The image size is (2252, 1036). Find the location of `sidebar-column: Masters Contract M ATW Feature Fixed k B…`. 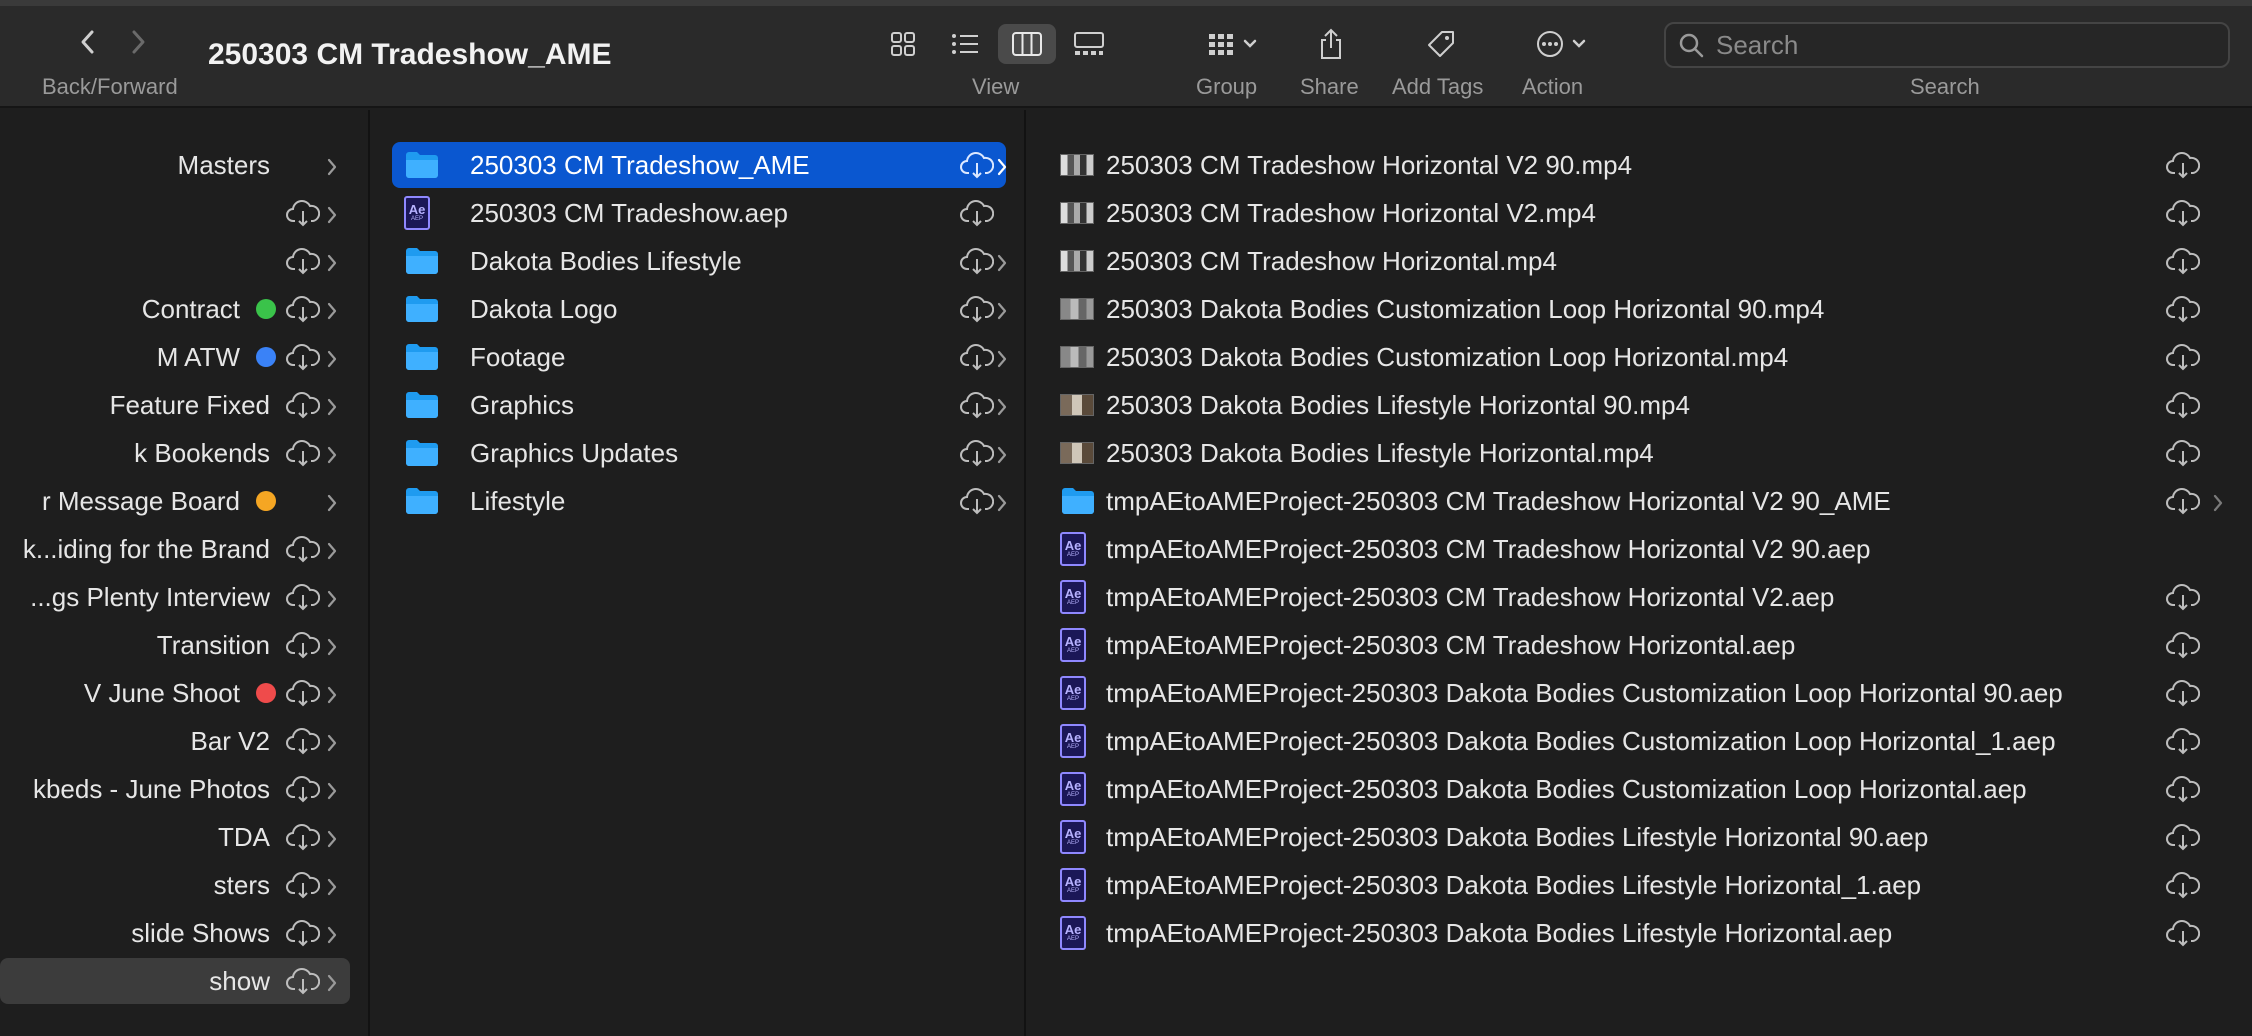

sidebar-column: Masters Contract M ATW Feature Fixed k B… is located at coordinates (185, 573).